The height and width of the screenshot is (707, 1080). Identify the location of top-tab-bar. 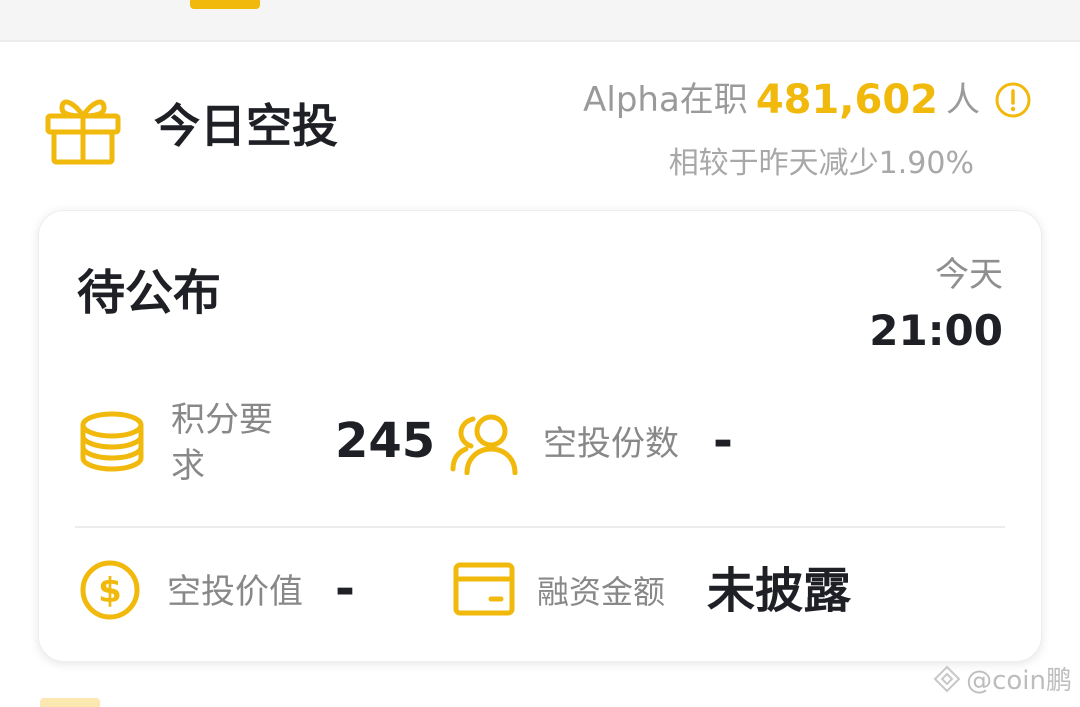
(540, 21).